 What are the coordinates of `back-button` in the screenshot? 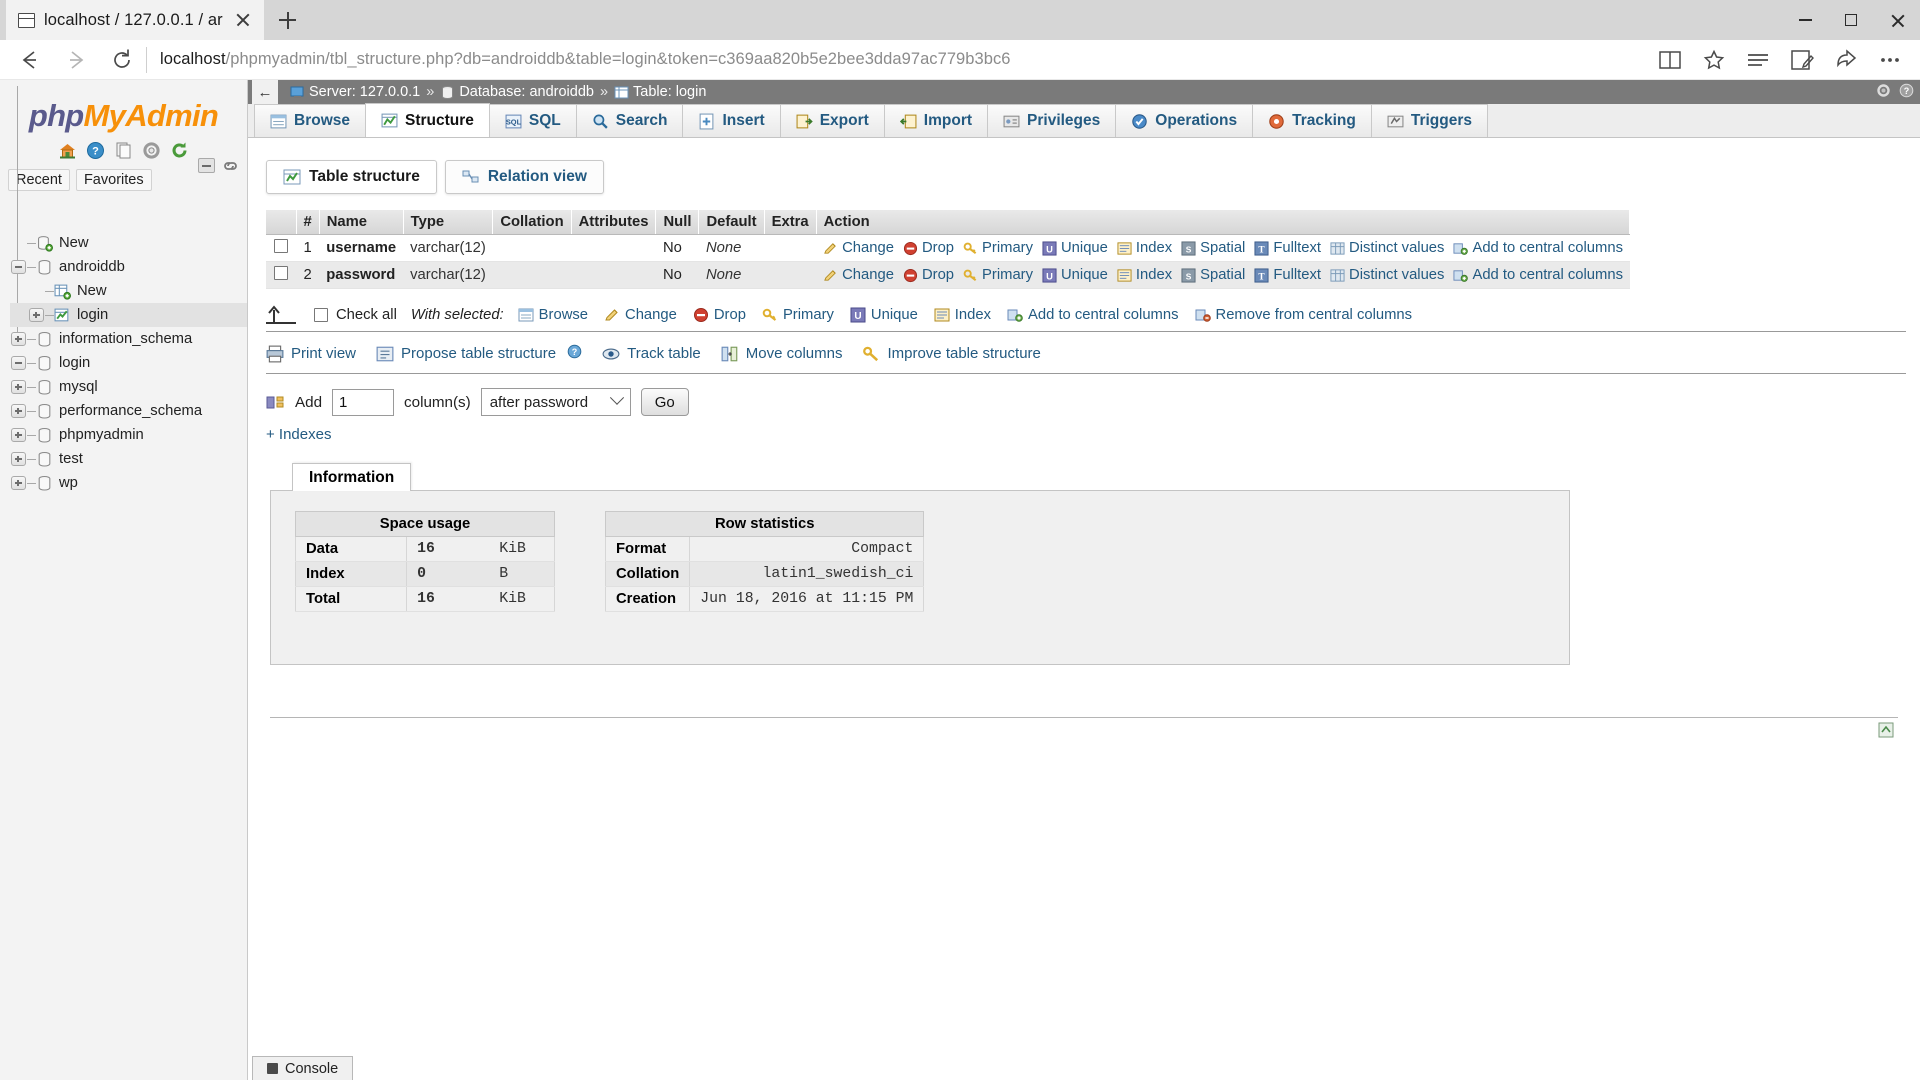 It's located at (30, 60).